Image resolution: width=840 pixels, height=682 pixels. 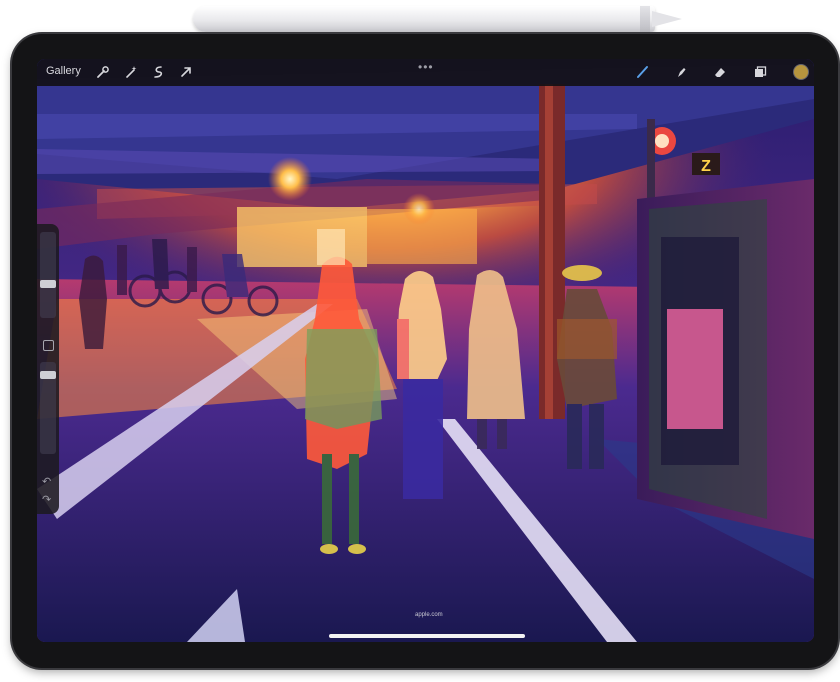 What do you see at coordinates (48, 345) in the screenshot?
I see `modify-button` at bounding box center [48, 345].